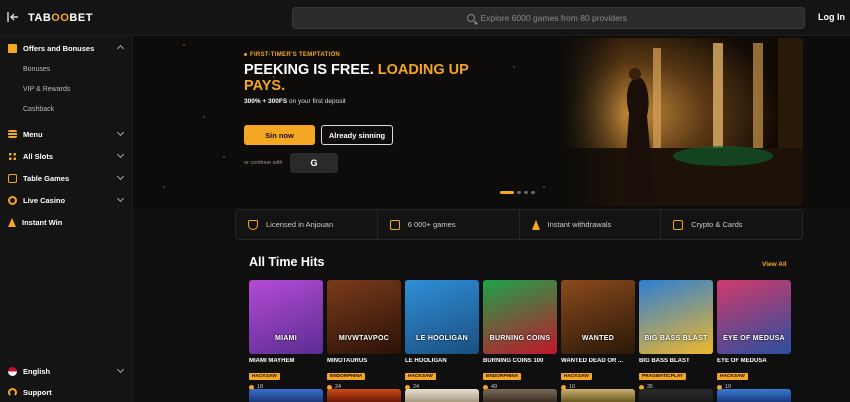 The image size is (850, 402). I want to click on cards-icon, so click(12, 178).